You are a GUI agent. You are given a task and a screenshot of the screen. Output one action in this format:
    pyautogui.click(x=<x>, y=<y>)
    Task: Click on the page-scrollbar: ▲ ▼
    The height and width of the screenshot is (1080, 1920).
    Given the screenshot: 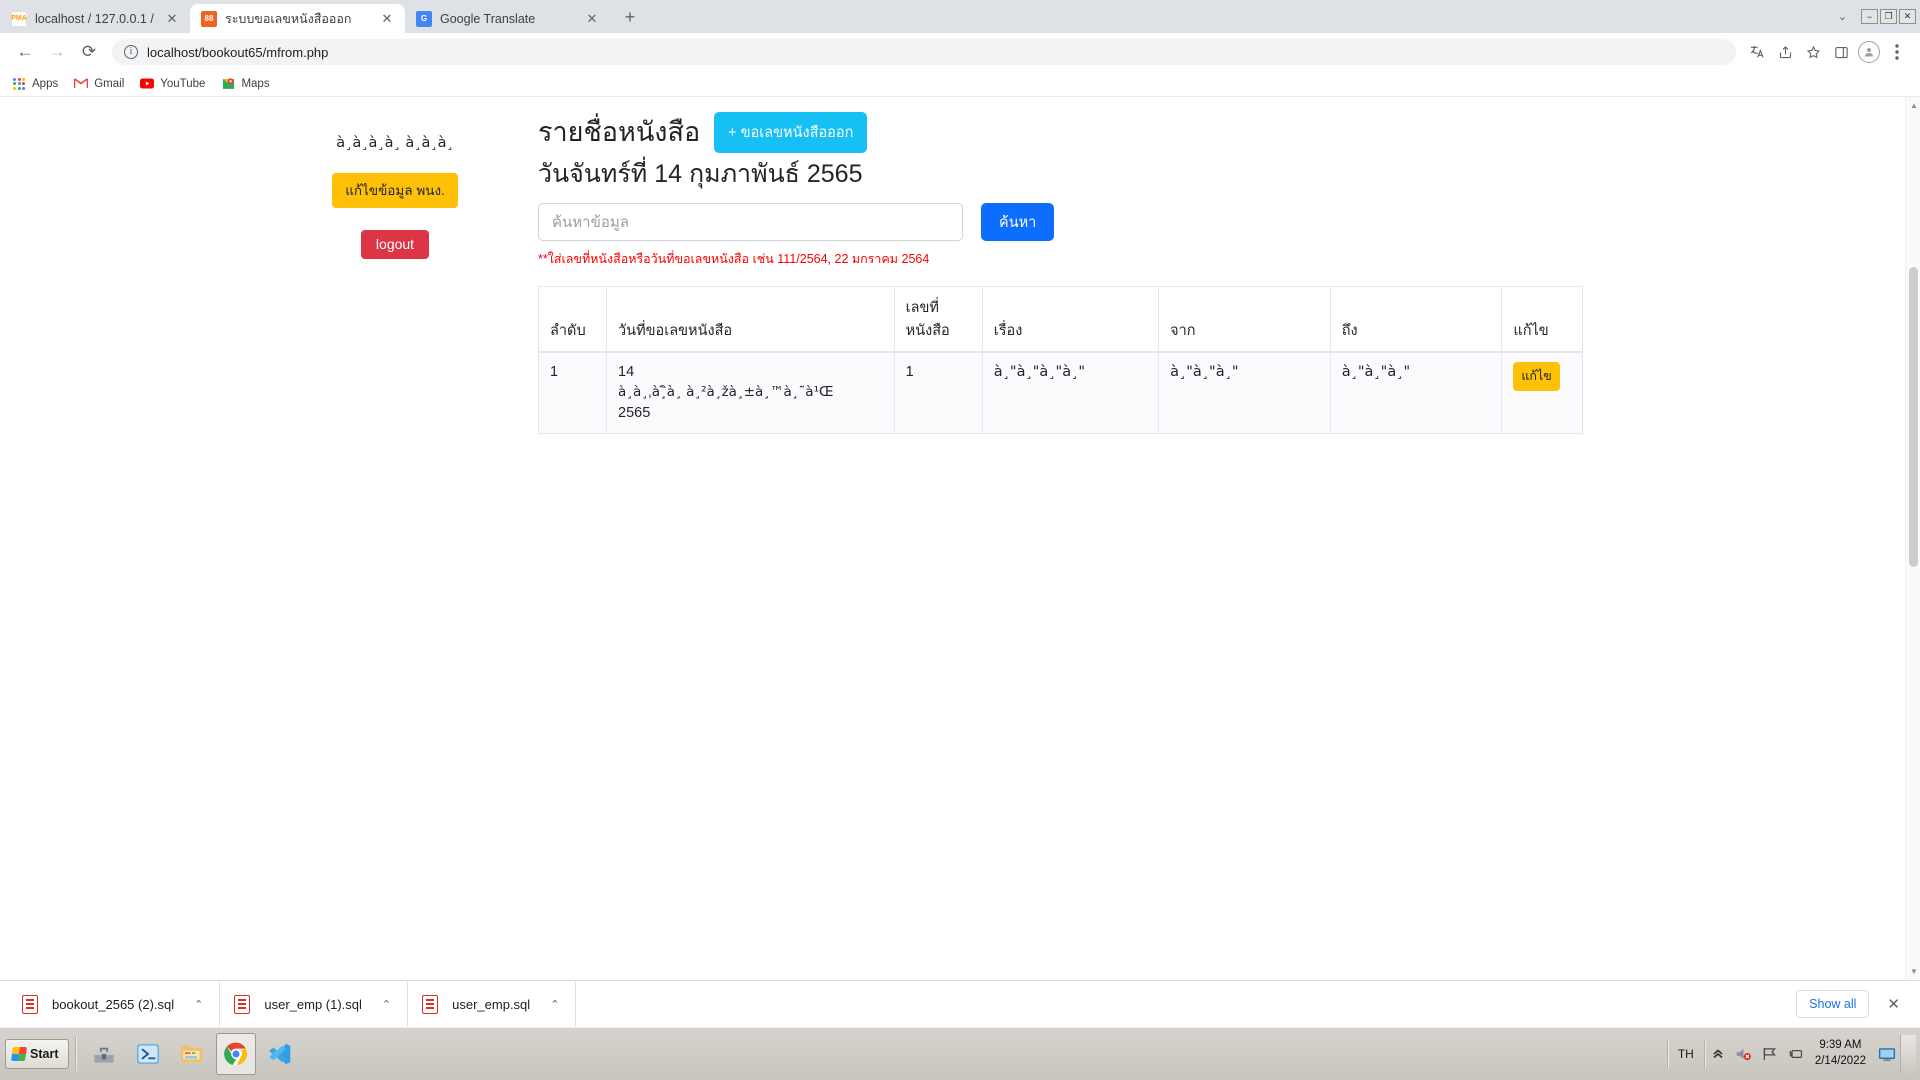 What is the action you would take?
    pyautogui.click(x=1912, y=538)
    